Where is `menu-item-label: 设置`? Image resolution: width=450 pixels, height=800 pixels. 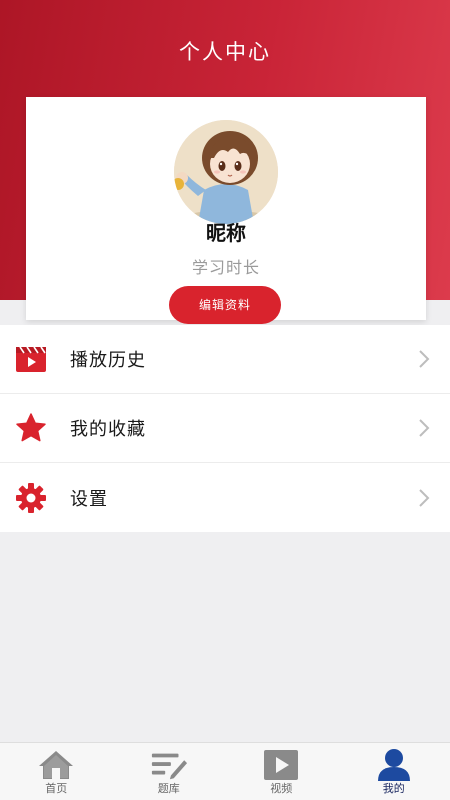 menu-item-label: 设置 is located at coordinates (89, 499).